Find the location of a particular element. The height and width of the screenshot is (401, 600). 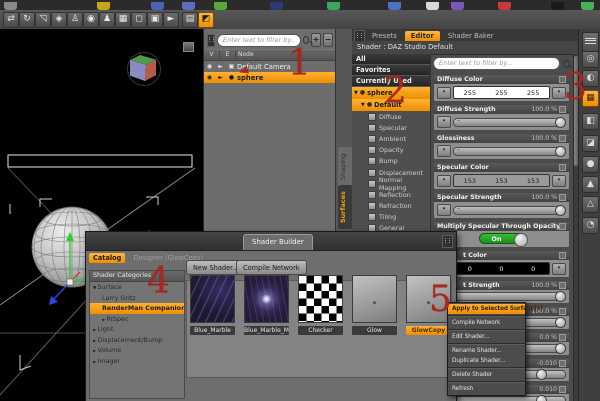

channel-bump: Bump is located at coordinates (391, 161).